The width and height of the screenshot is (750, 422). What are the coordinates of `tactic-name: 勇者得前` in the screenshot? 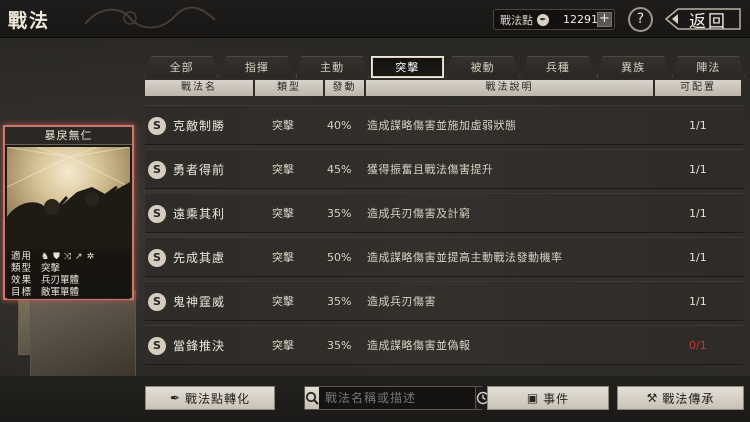 It's located at (199, 170).